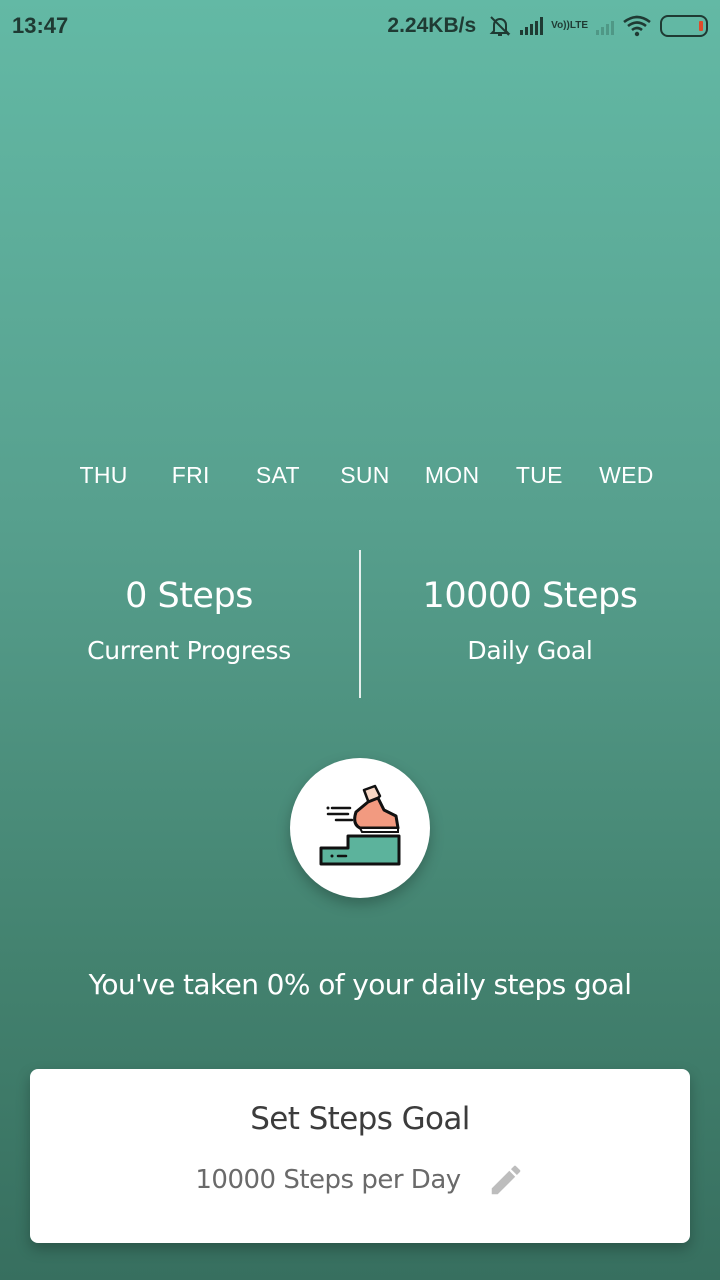 This screenshot has height=1280, width=720. I want to click on current-steps-value: 0 Steps, so click(189, 596).